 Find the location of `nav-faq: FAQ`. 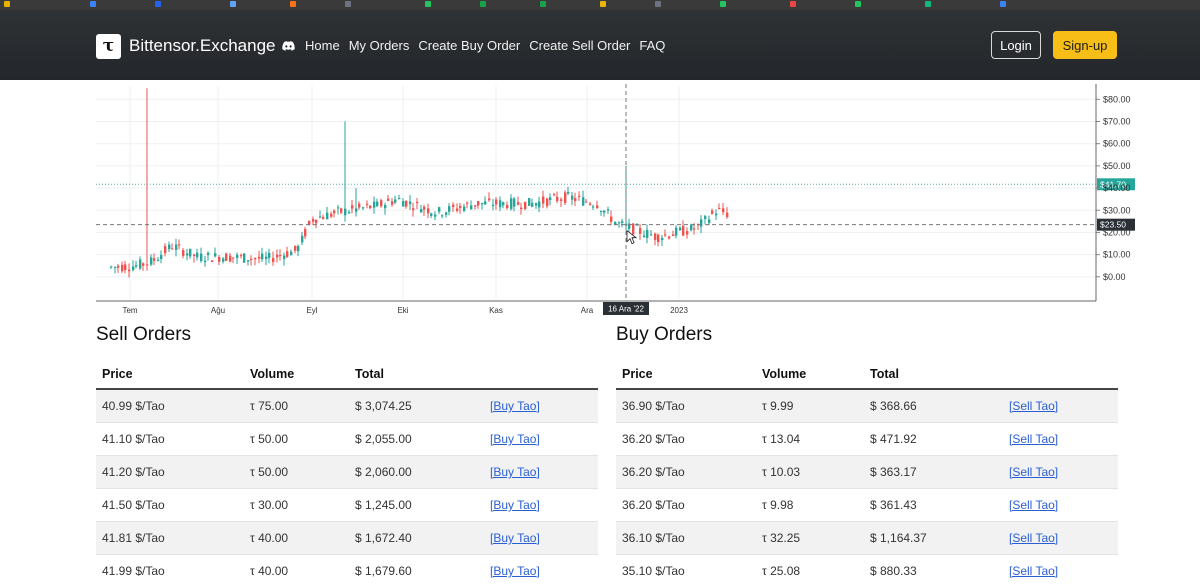

nav-faq: FAQ is located at coordinates (652, 45).